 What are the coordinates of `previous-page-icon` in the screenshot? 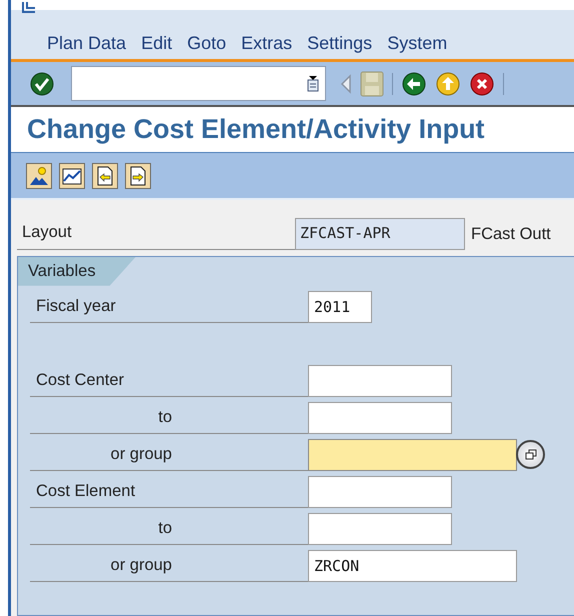 It's located at (105, 175).